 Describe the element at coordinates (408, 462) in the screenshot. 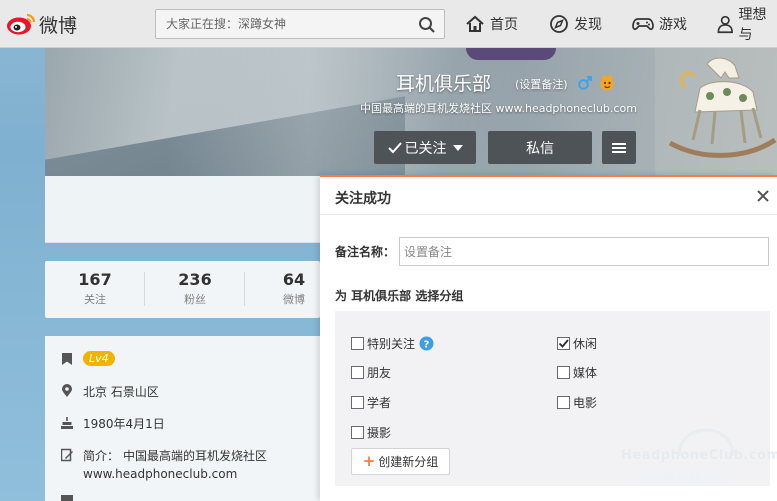

I see `create-group-label: 创建新分组` at that location.